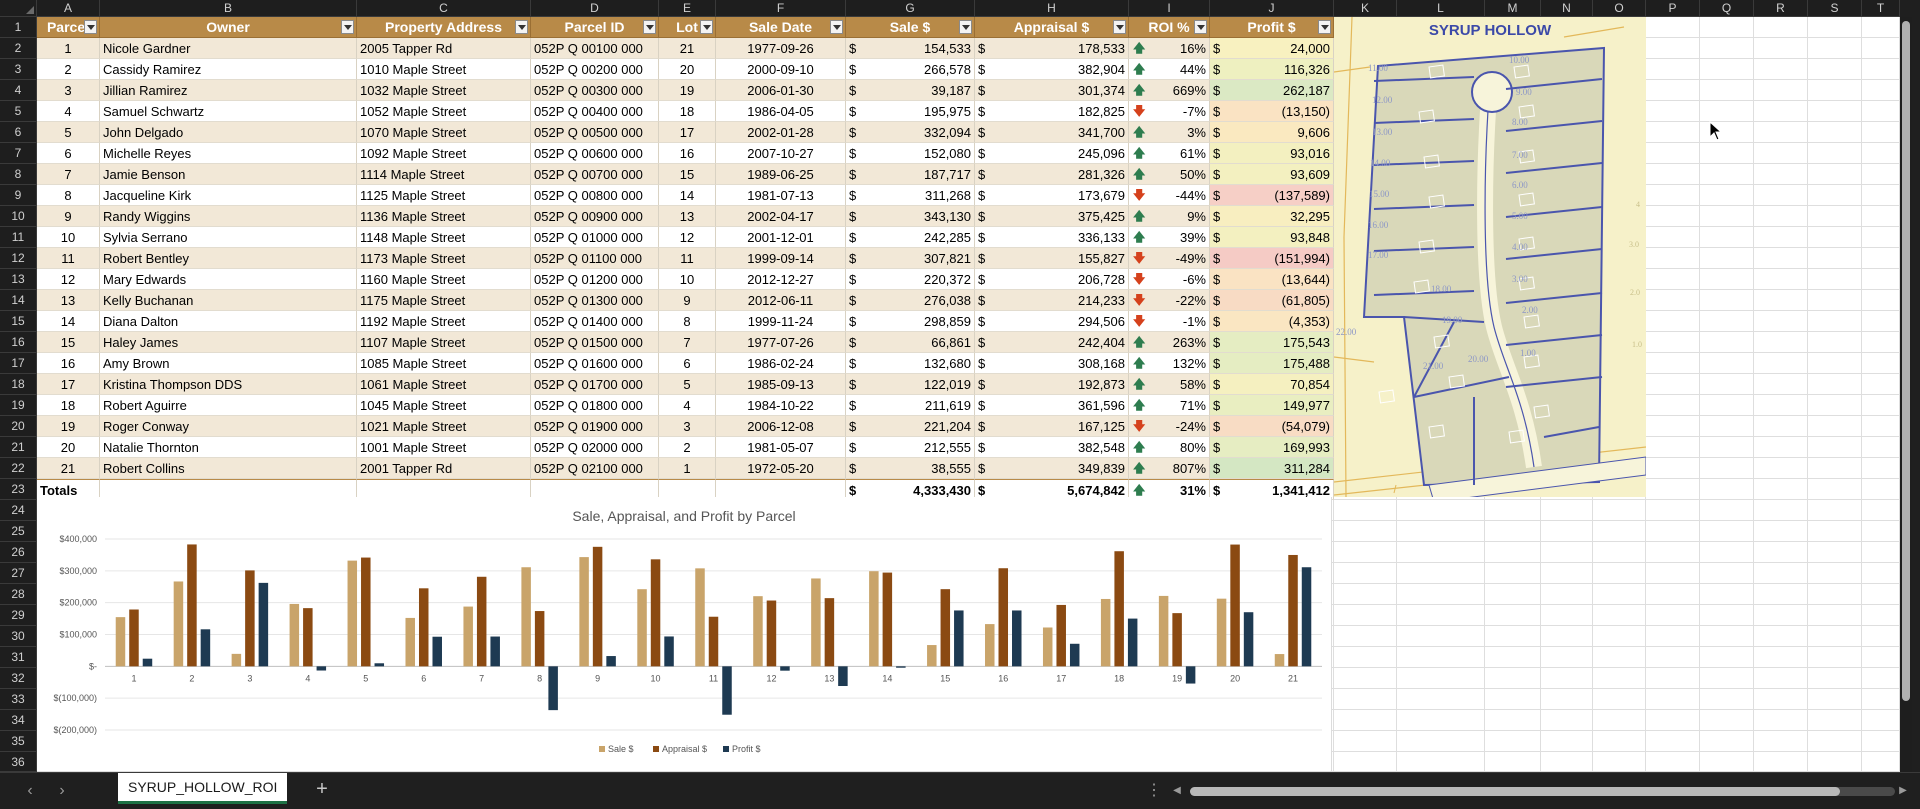 The height and width of the screenshot is (809, 1920). I want to click on parcel-id-cell: 052P Q 01400 000, so click(595, 321).